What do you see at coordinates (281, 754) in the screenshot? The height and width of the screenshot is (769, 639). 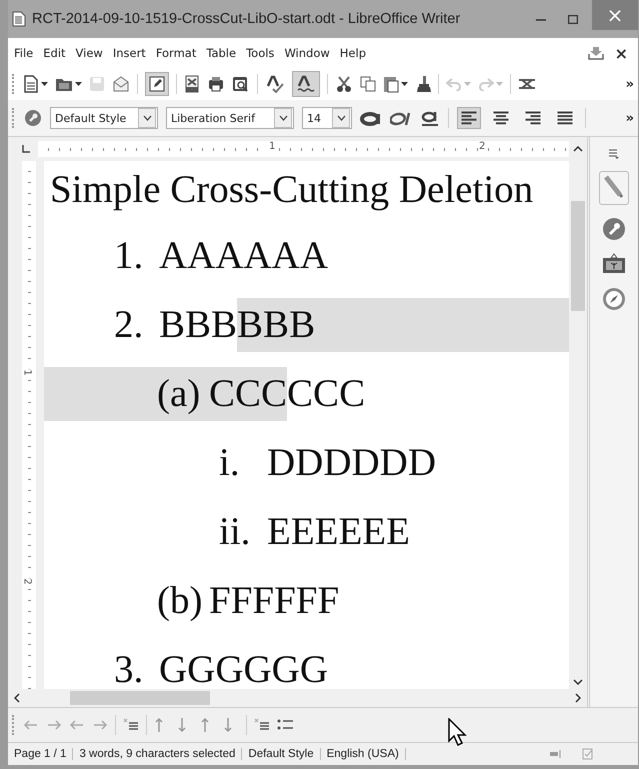 I see `page-style: Default Style` at bounding box center [281, 754].